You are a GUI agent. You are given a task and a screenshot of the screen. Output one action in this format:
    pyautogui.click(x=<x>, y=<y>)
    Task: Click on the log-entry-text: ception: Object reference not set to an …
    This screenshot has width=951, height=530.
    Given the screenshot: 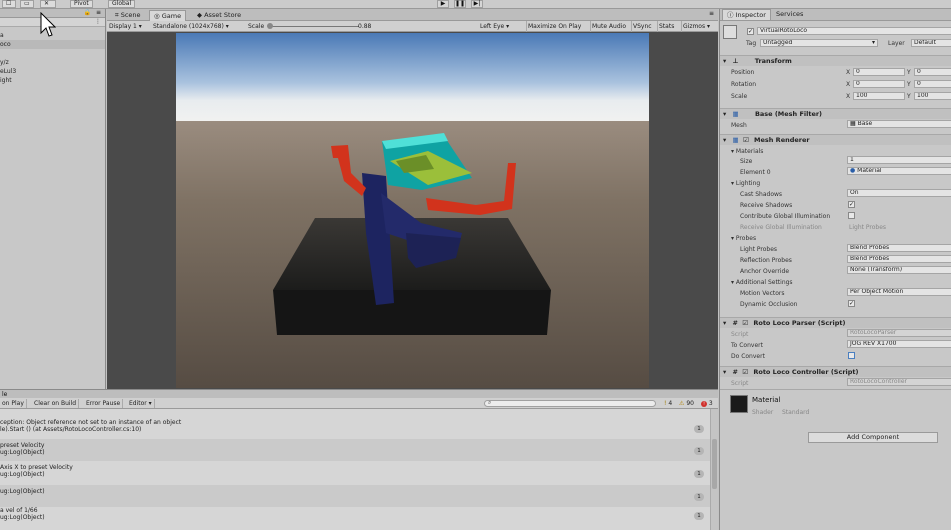 What is the action you would take?
    pyautogui.click(x=91, y=422)
    